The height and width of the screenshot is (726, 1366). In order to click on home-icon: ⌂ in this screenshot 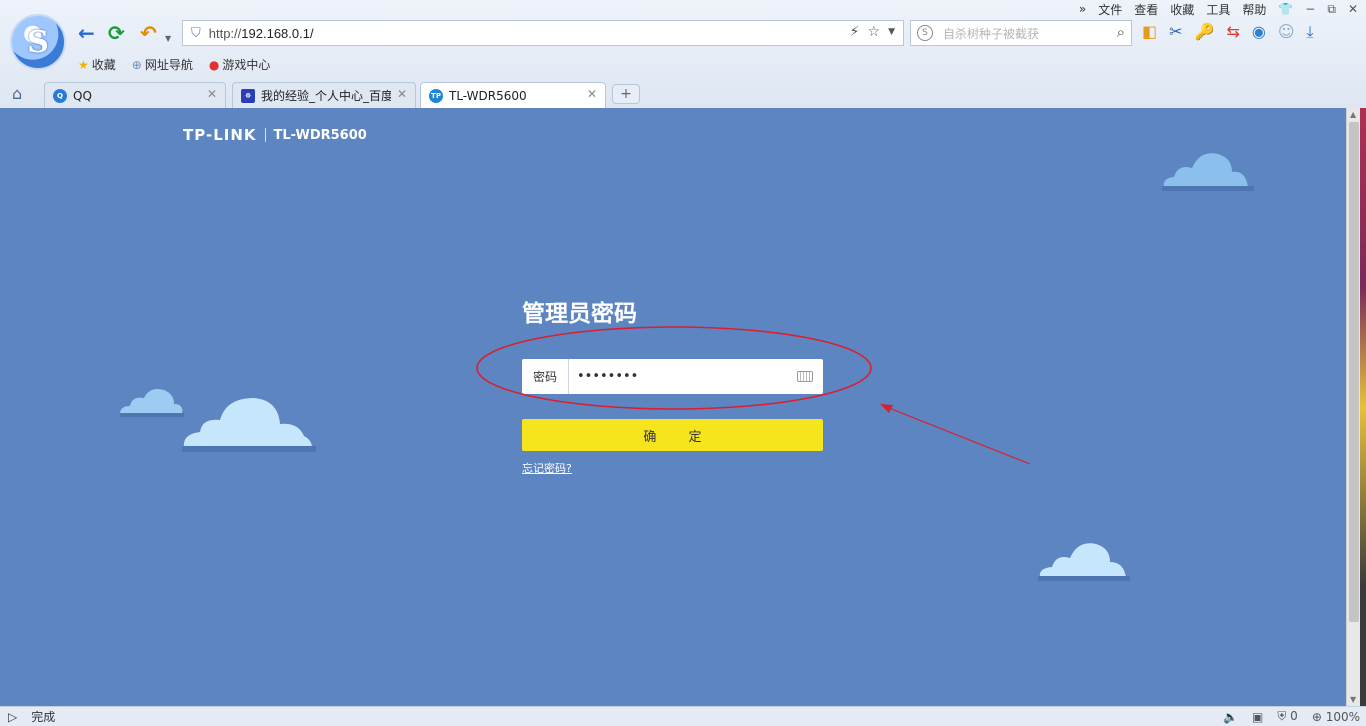, I will do `click(17, 93)`.